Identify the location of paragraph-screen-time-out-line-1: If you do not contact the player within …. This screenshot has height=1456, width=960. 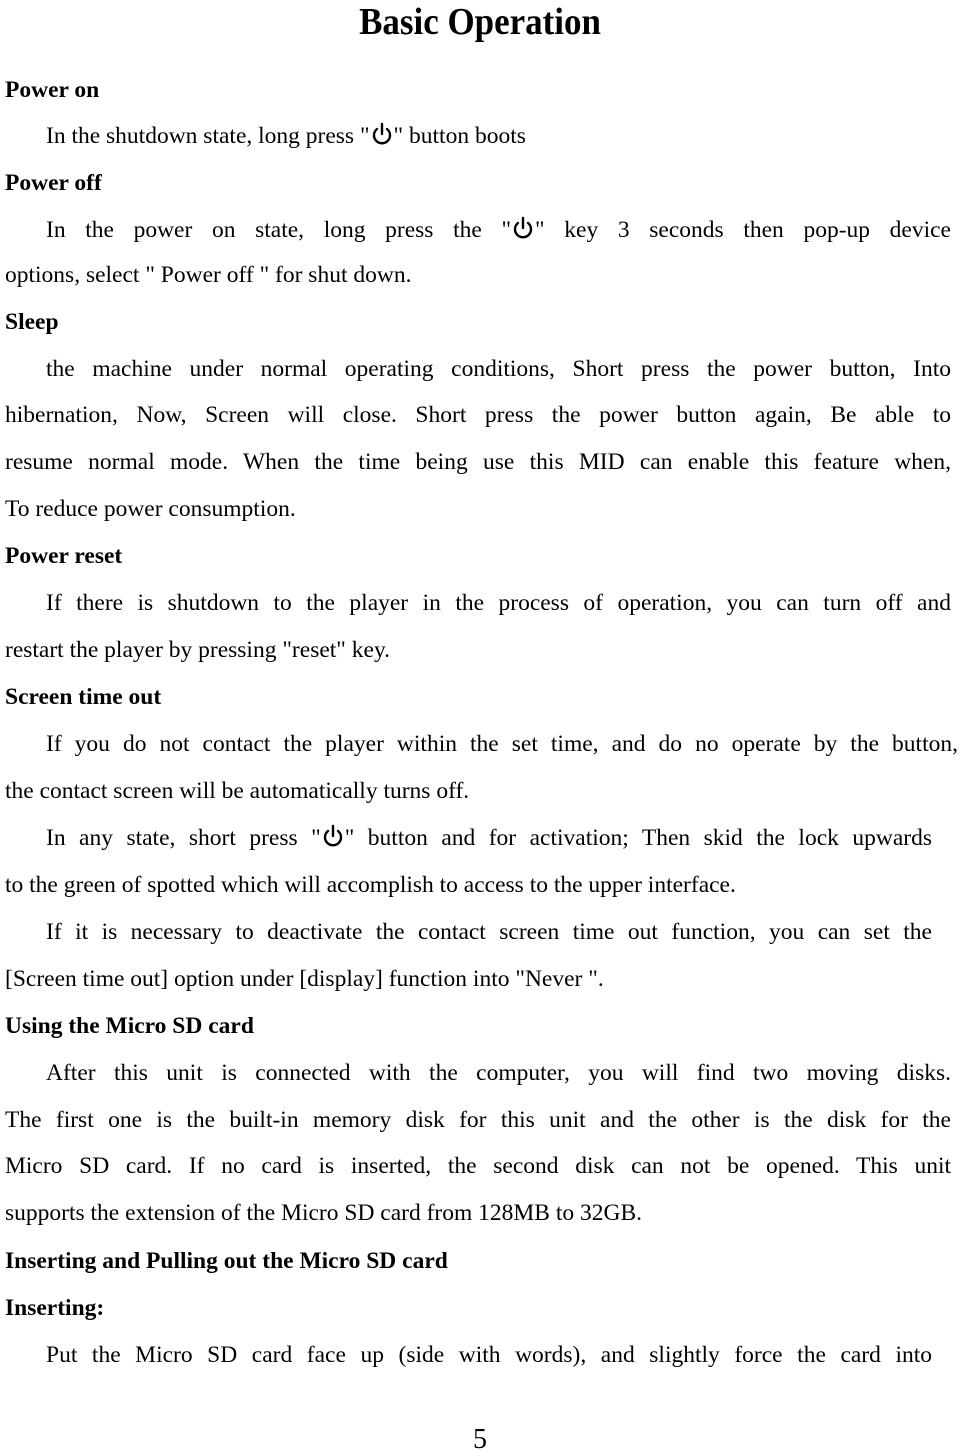
(502, 744).